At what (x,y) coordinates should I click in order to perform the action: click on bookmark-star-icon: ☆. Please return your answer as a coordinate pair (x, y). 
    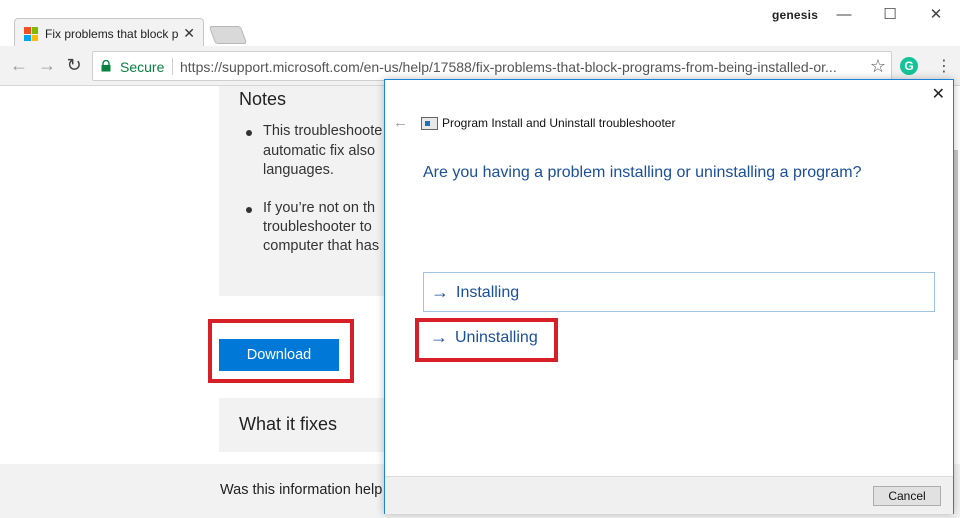
    Looking at the image, I should click on (878, 66).